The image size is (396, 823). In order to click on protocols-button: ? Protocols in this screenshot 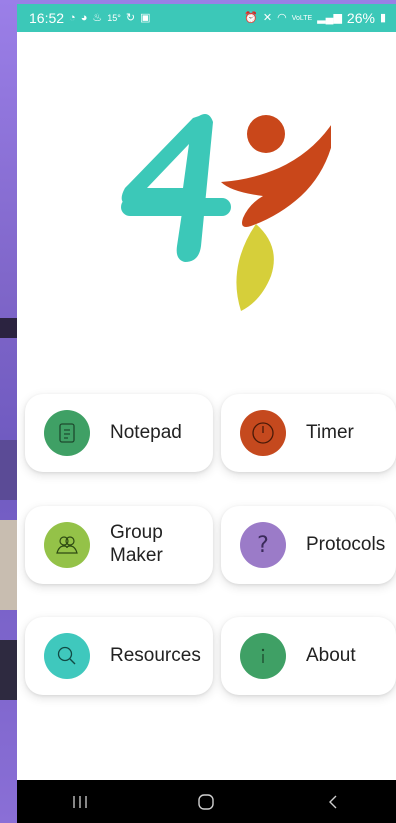, I will do `click(308, 545)`.